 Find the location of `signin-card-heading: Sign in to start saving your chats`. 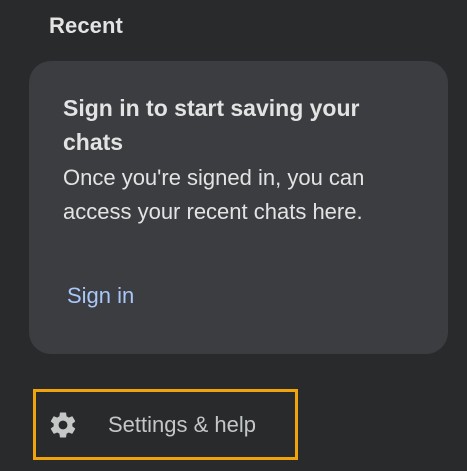

signin-card-heading: Sign in to start saving your chats is located at coordinates (211, 125).